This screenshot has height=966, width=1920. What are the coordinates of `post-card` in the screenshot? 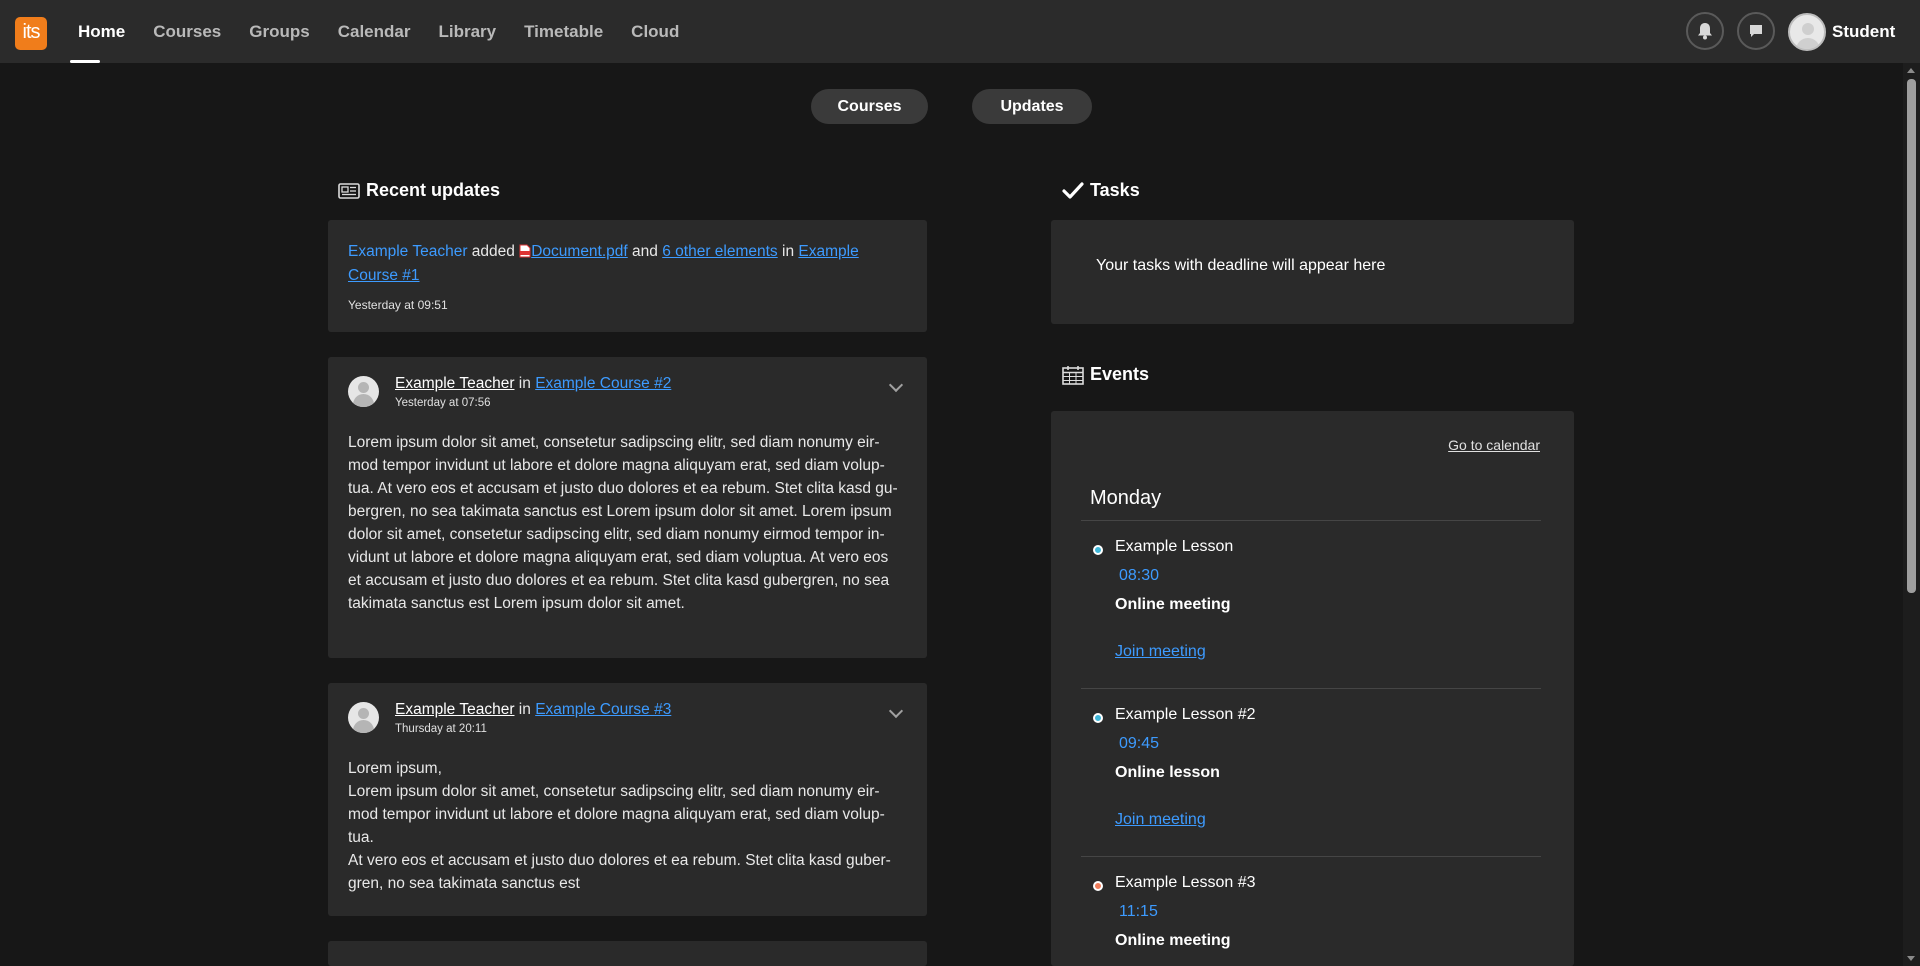 It's located at (627, 953).